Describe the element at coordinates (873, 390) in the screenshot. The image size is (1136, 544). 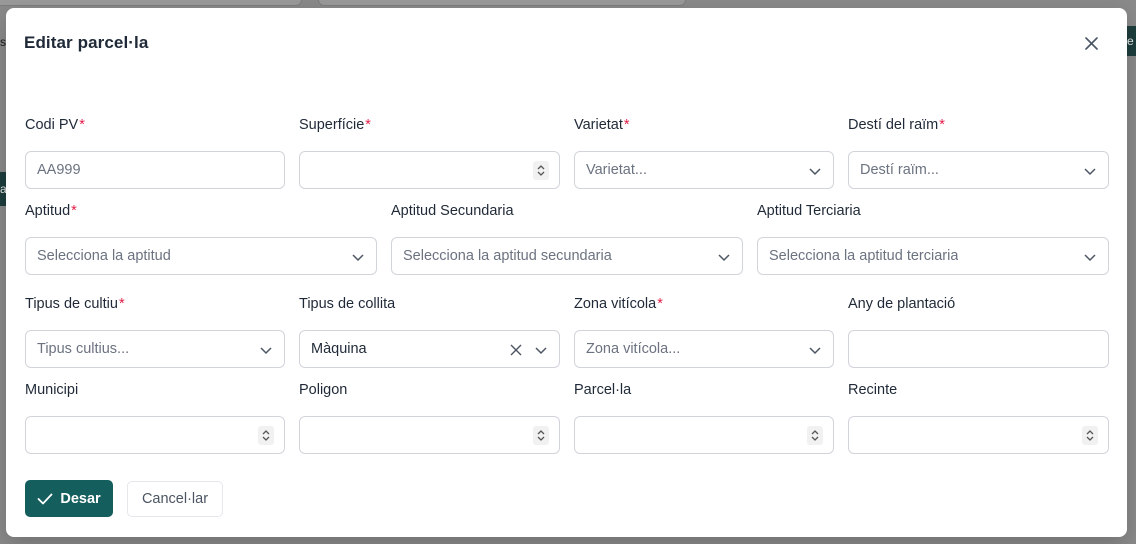
I see `field-label: Recinte` at that location.